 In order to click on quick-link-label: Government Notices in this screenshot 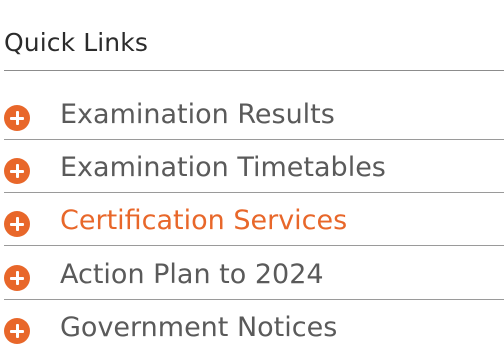, I will do `click(198, 328)`.